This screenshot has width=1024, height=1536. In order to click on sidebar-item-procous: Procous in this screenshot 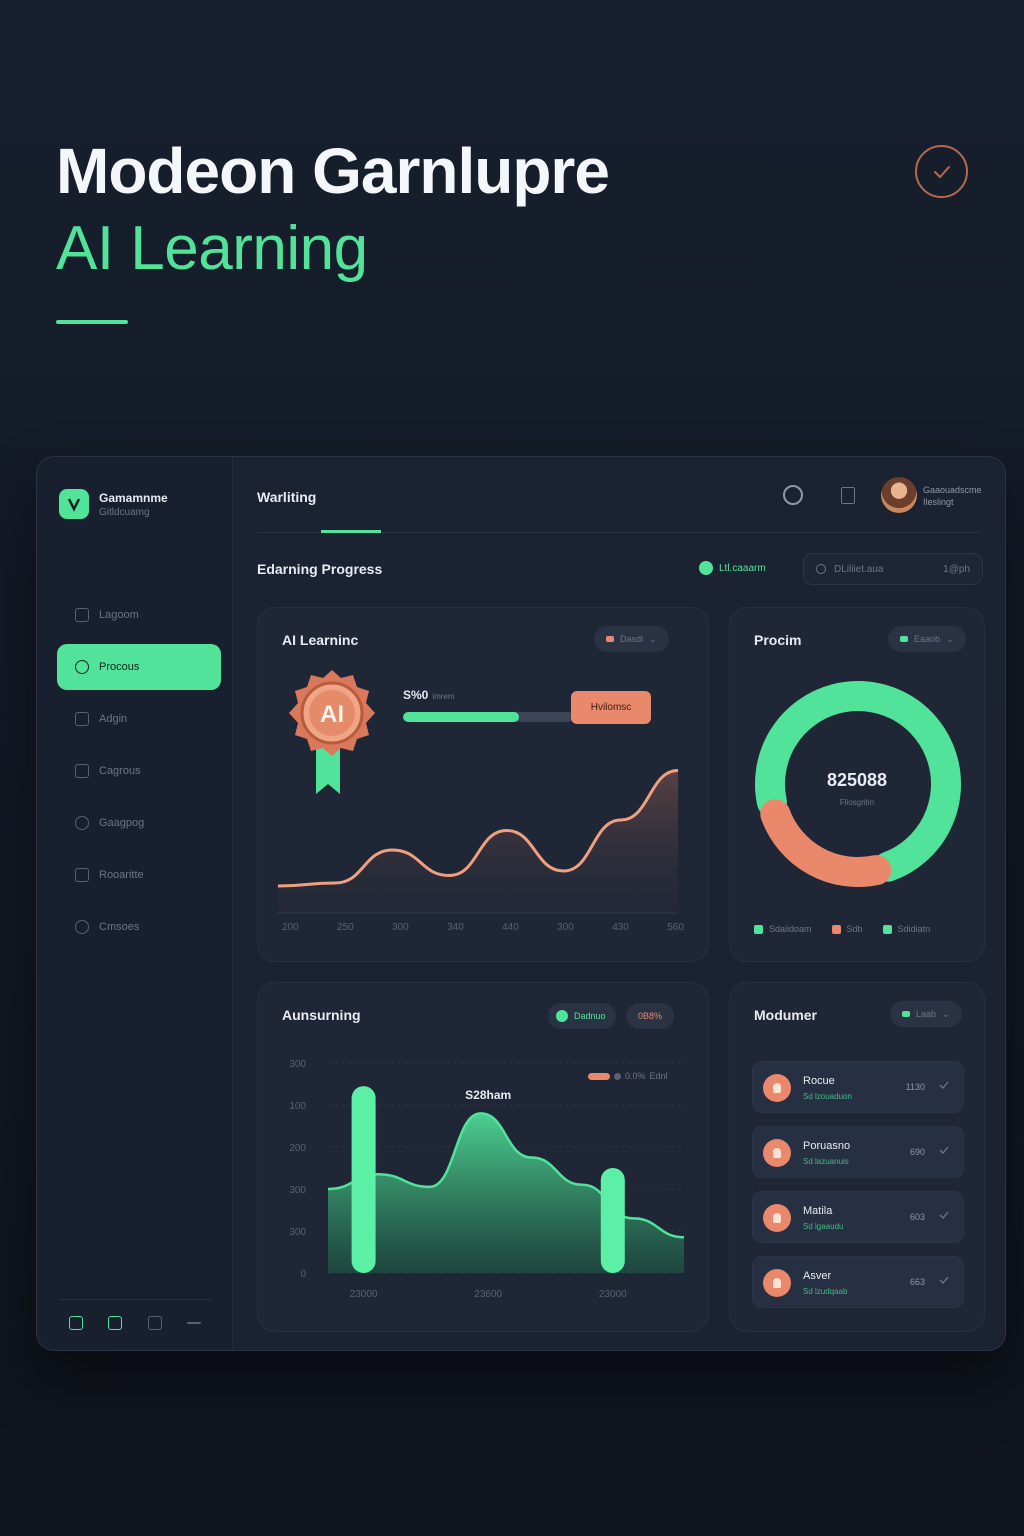, I will do `click(139, 667)`.